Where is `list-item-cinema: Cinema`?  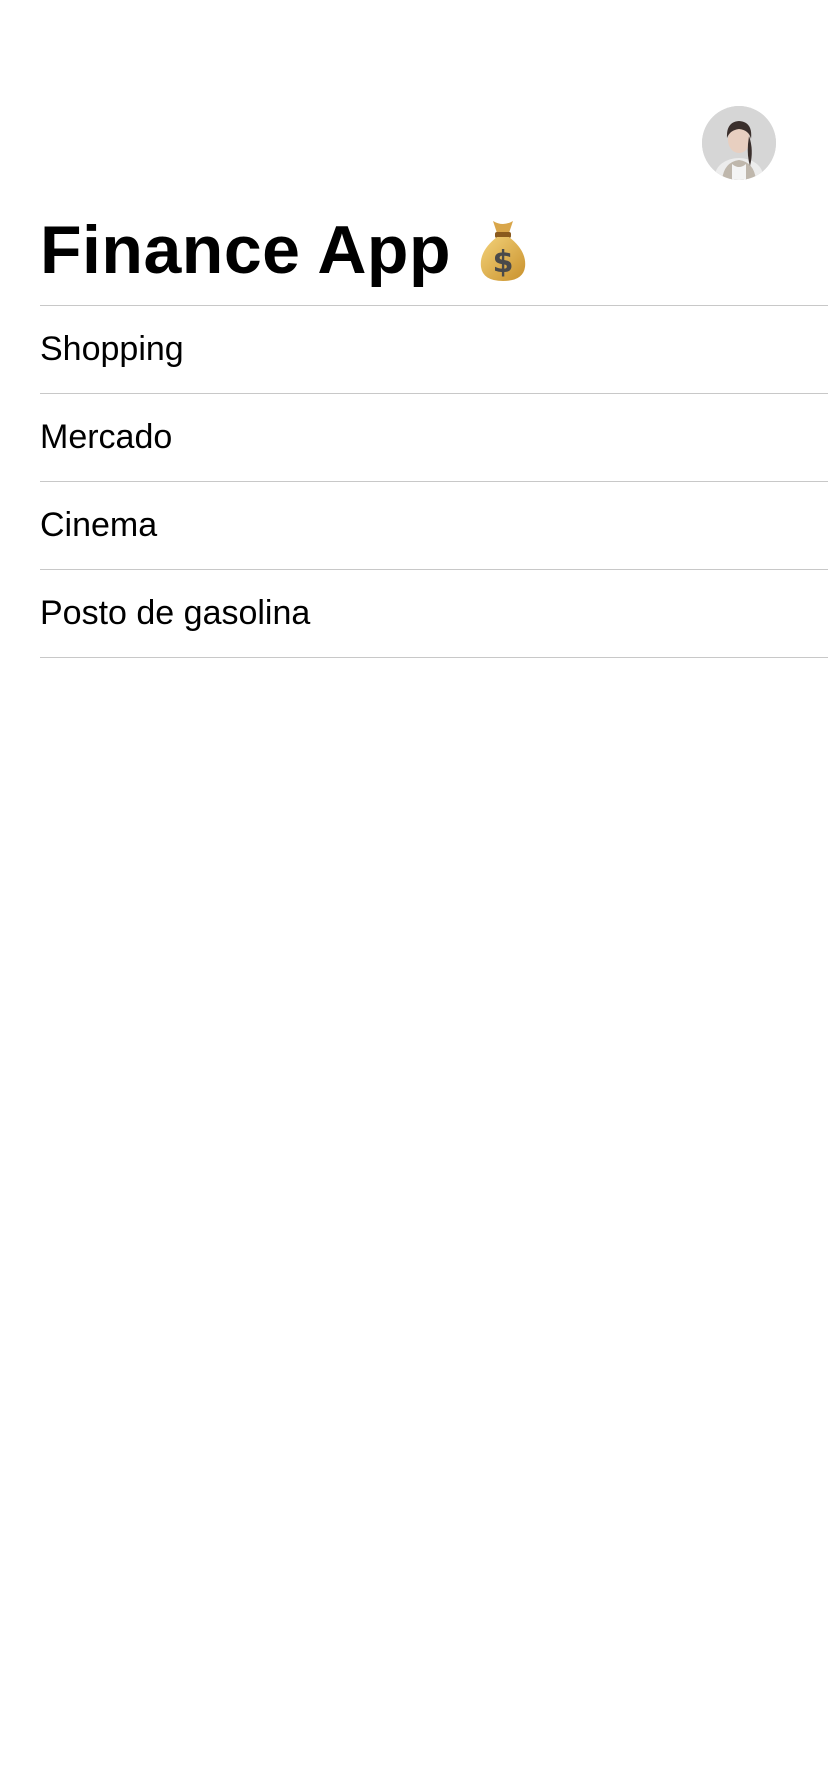 list-item-cinema: Cinema is located at coordinates (434, 526).